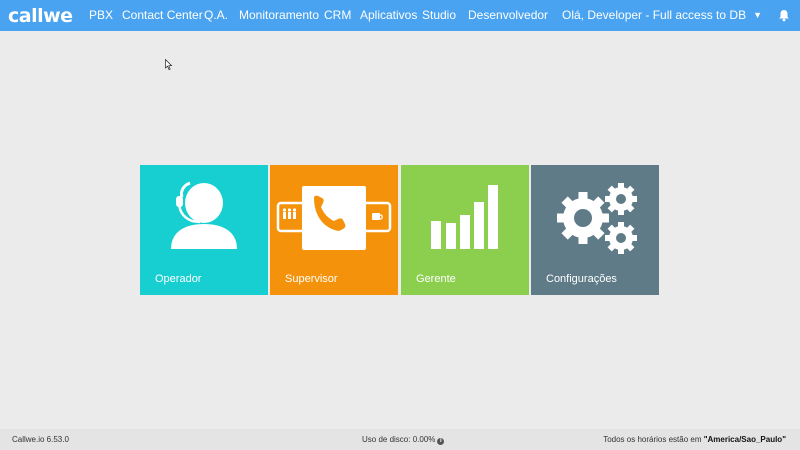 The height and width of the screenshot is (450, 800). I want to click on mouse-cursor-icon, so click(169, 64).